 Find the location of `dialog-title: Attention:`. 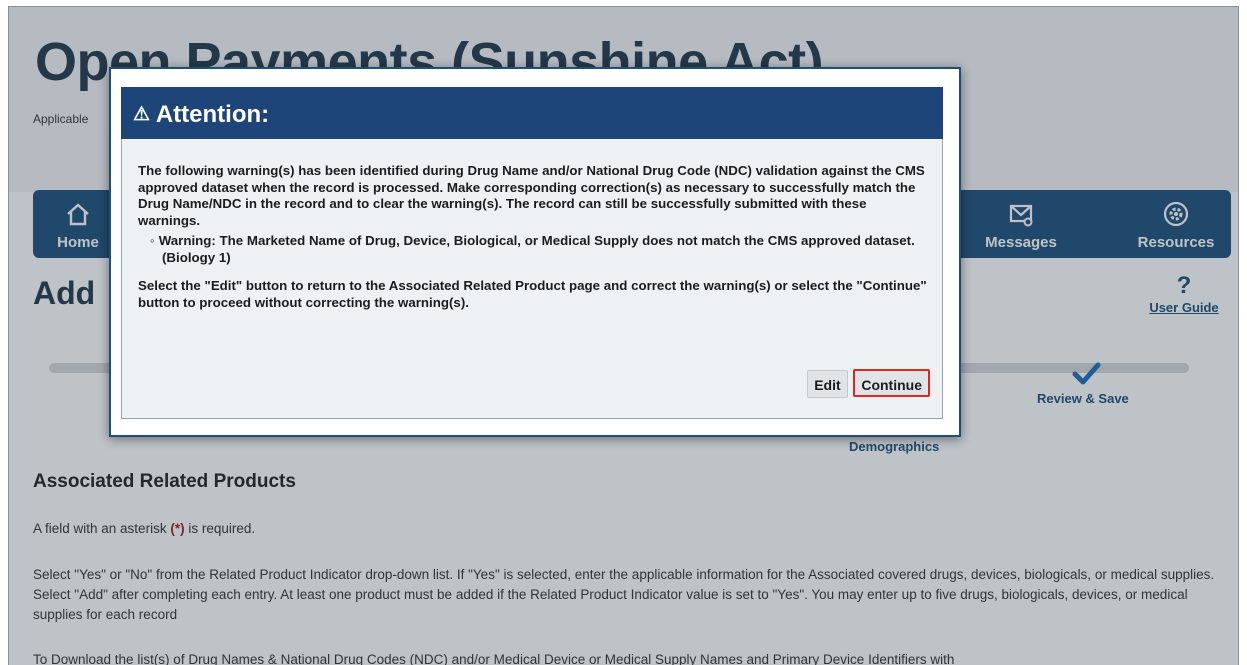

dialog-title: Attention: is located at coordinates (212, 114).